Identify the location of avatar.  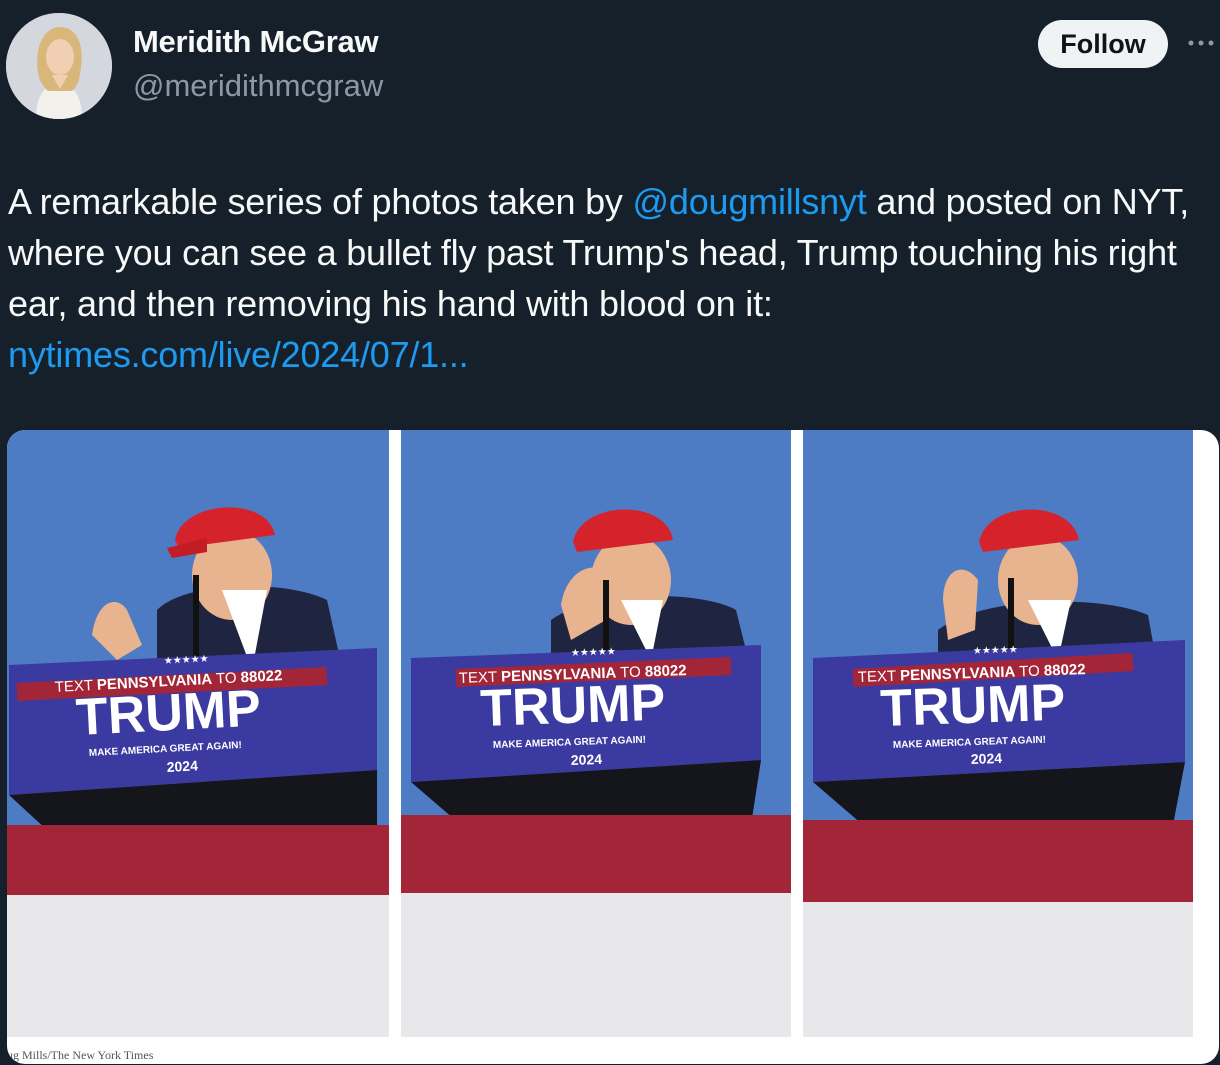
(59, 66).